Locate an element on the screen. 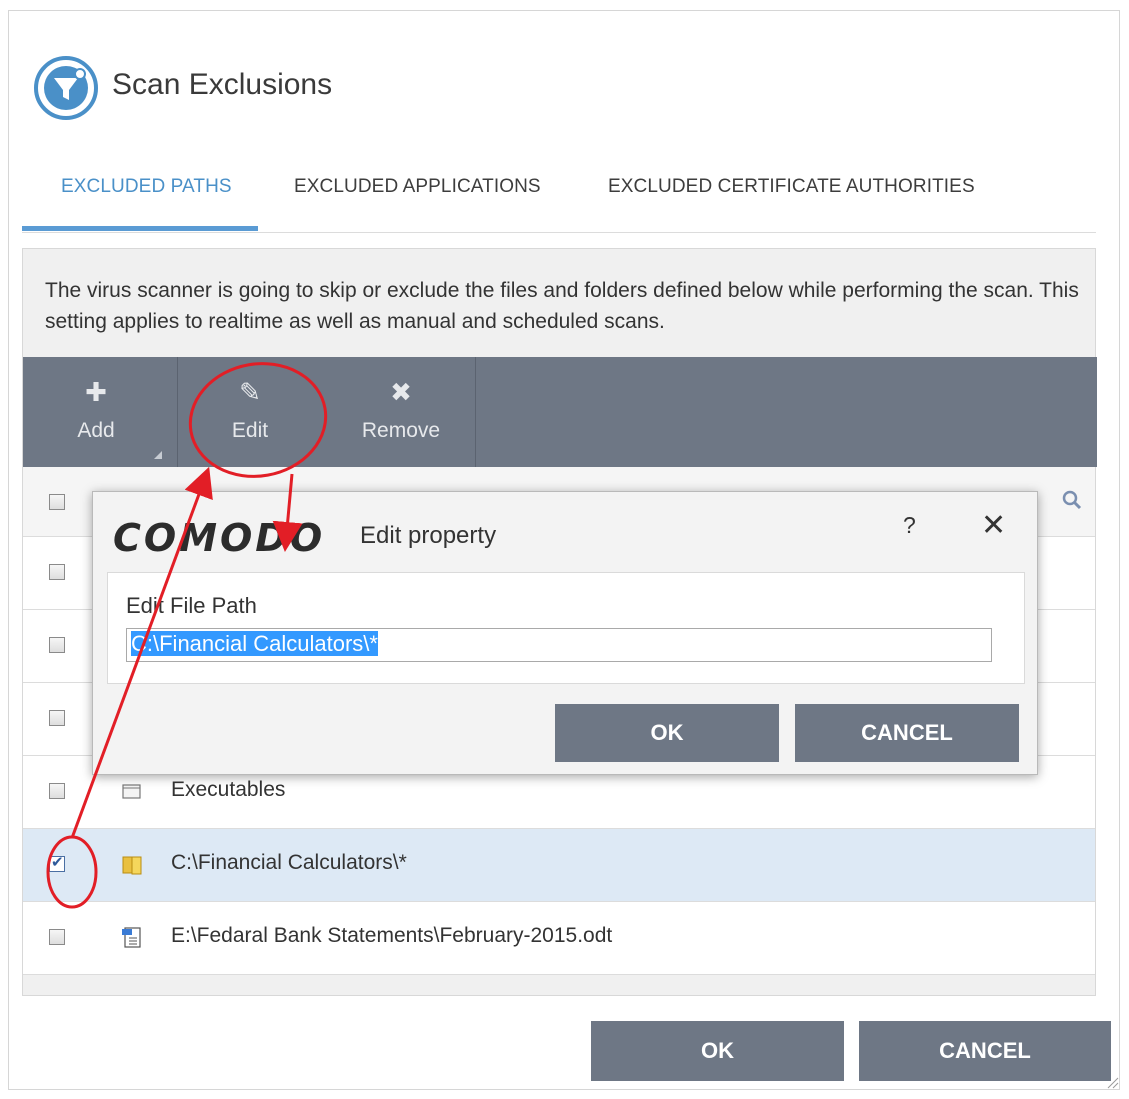 Image resolution: width=1129 pixels, height=1099 pixels. plus-icon: ✚ is located at coordinates (96, 392).